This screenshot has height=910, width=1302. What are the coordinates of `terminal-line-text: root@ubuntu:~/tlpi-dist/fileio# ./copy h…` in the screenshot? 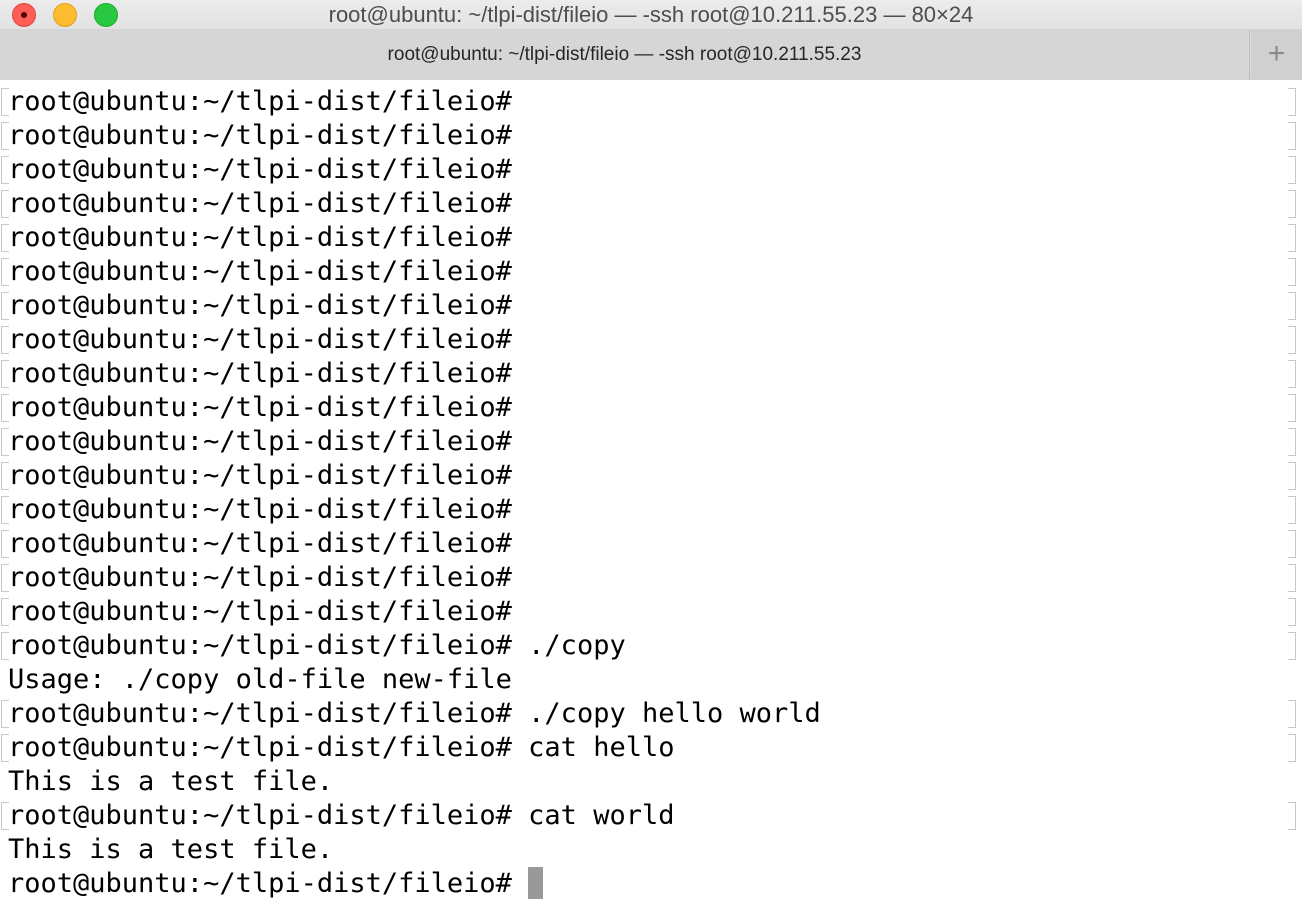 It's located at (414, 713).